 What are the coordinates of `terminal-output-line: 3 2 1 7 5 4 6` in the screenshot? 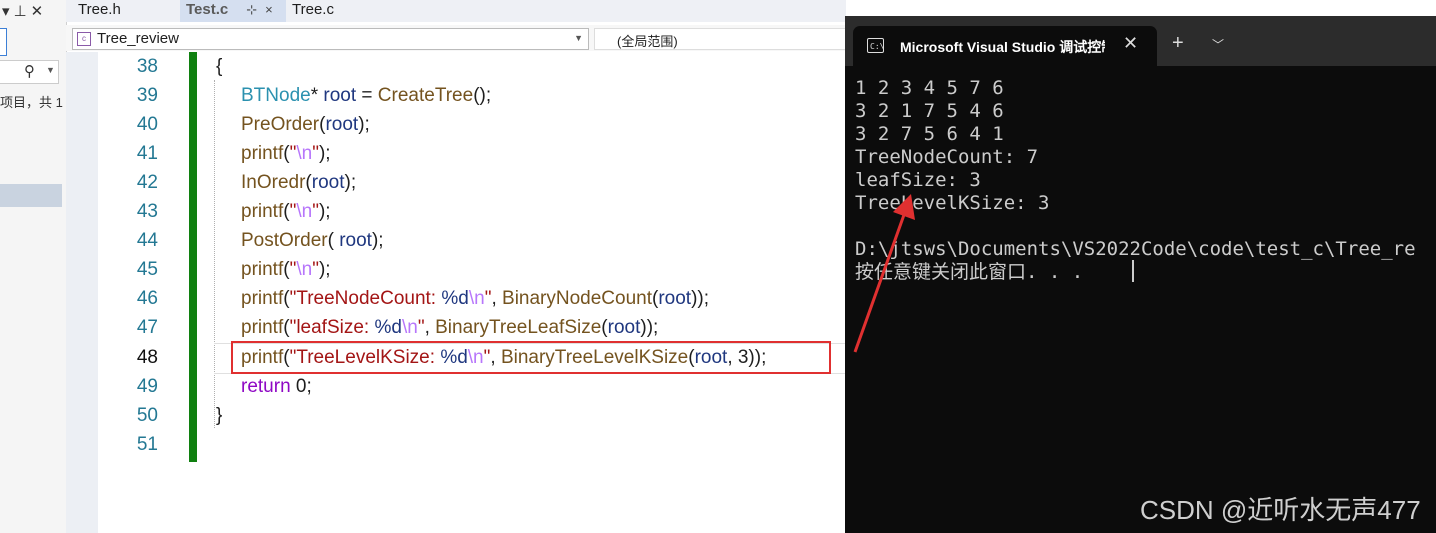 It's located at (929, 111).